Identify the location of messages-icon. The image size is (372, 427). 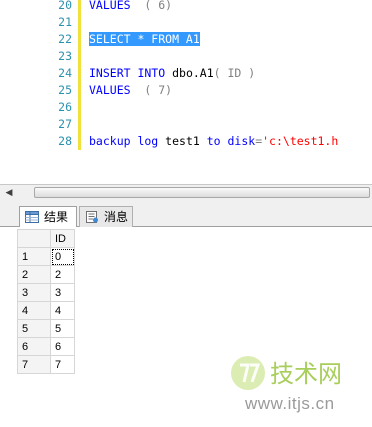
(92, 217).